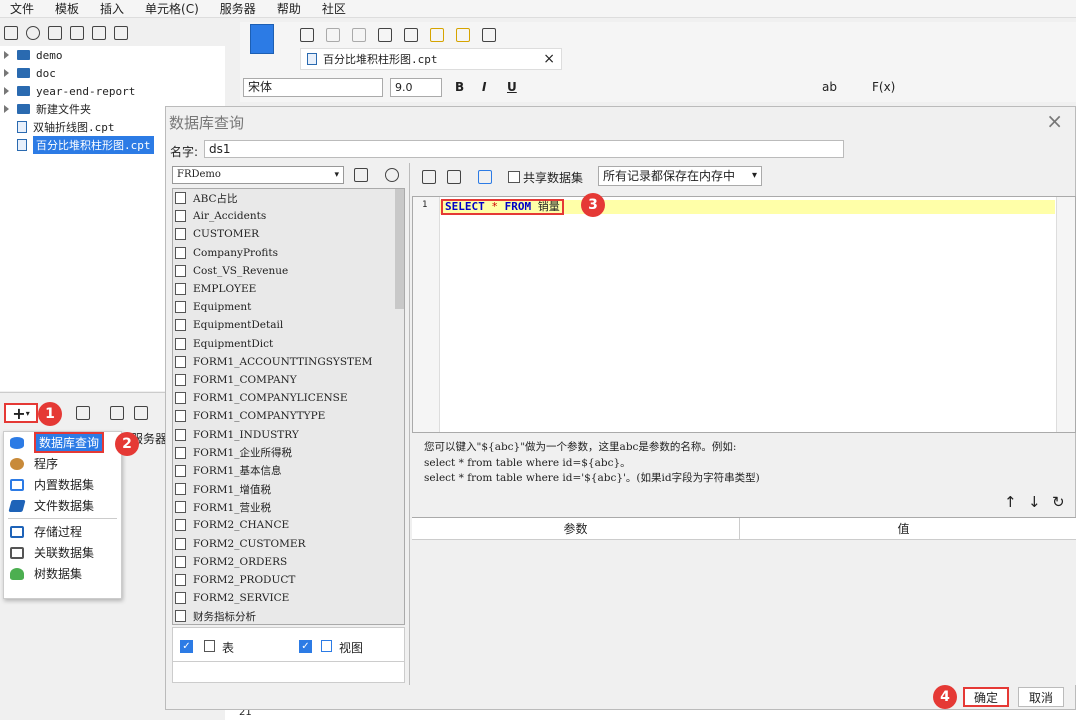  I want to click on table-list-item: EMPLOYEE, so click(288, 289).